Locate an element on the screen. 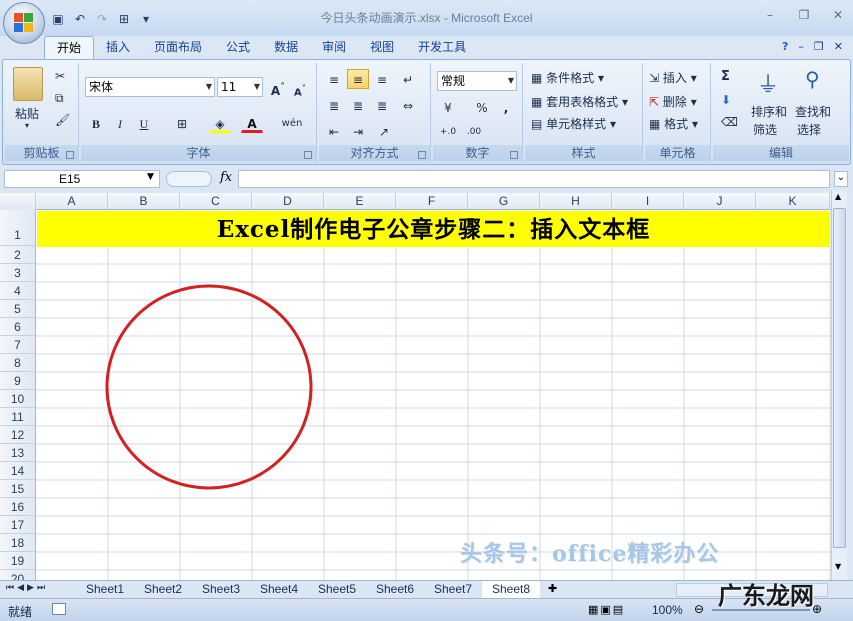 This screenshot has width=853, height=621. sheet-tab: Sheet2 is located at coordinates (163, 589).